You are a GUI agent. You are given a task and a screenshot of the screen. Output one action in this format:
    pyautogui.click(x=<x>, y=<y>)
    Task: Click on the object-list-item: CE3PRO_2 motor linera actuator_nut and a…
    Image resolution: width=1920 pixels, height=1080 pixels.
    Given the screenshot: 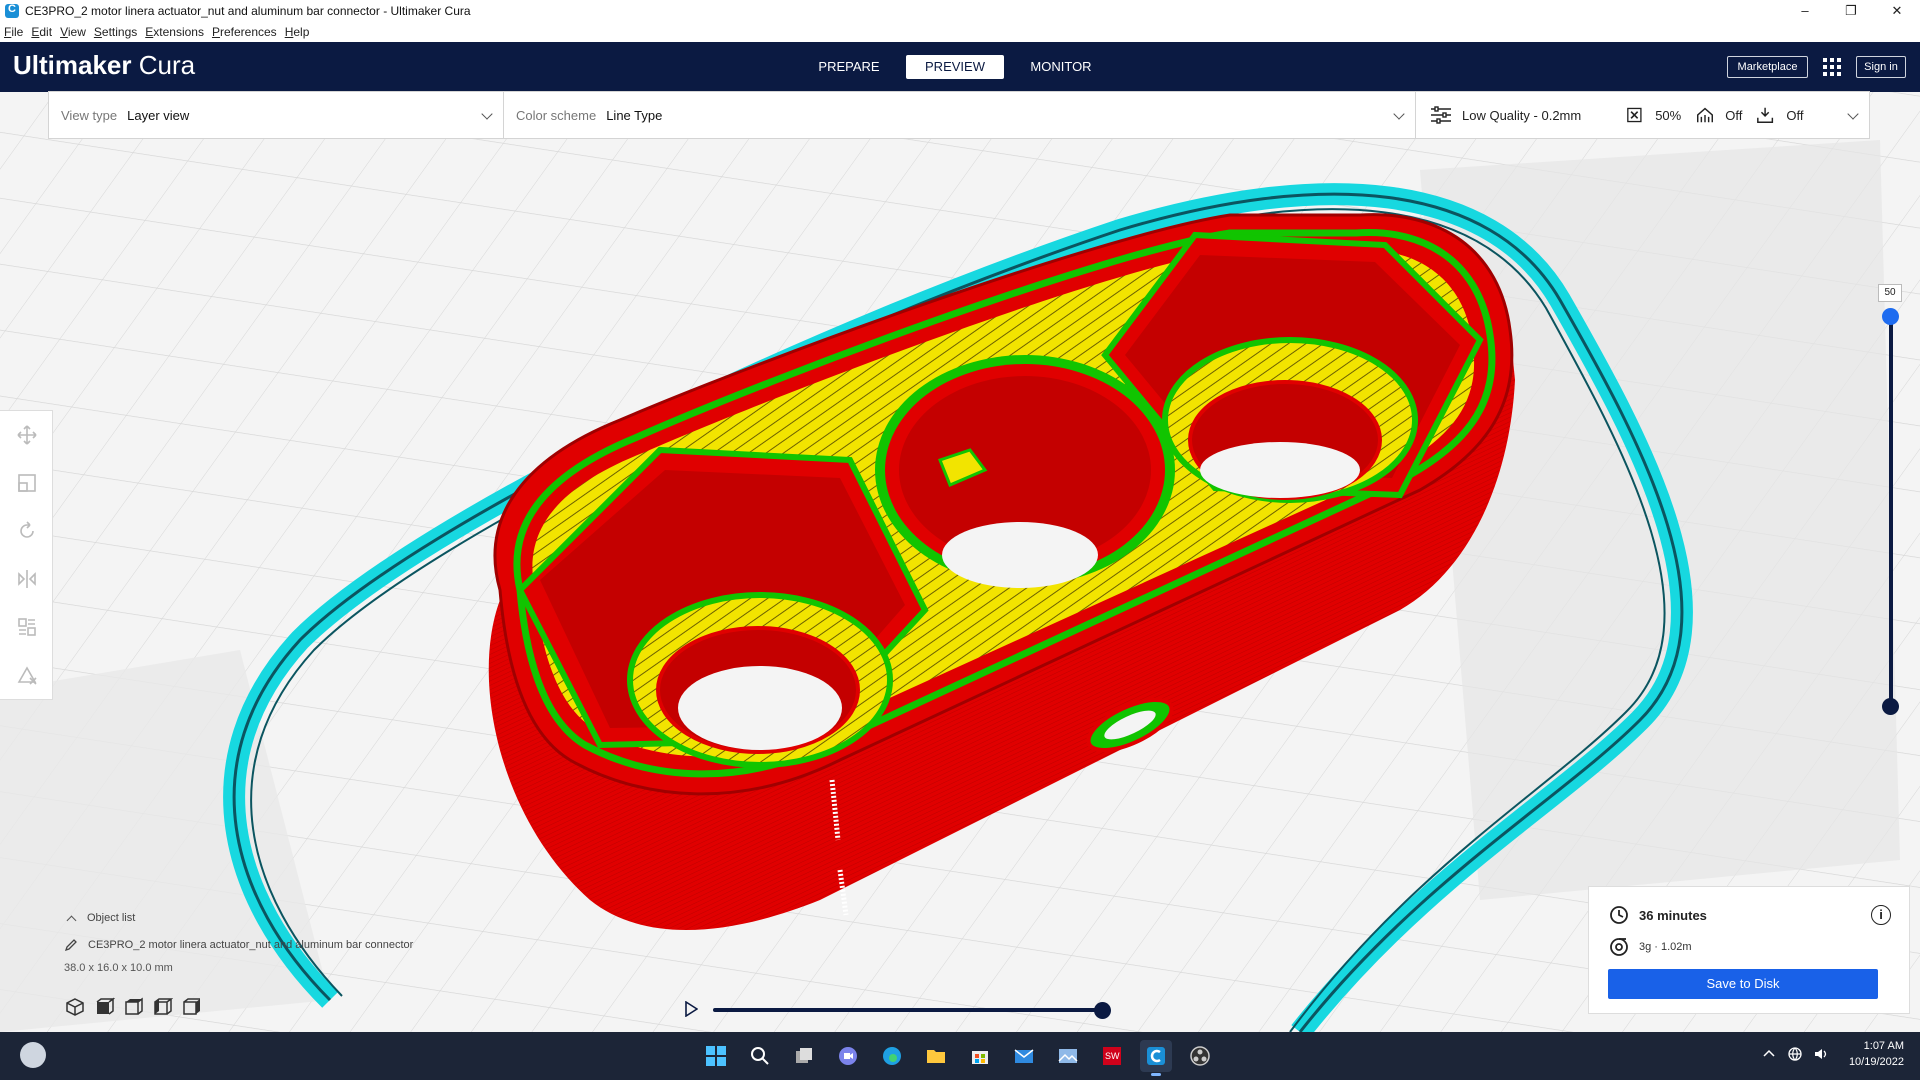 What is the action you would take?
    pyautogui.click(x=290, y=945)
    